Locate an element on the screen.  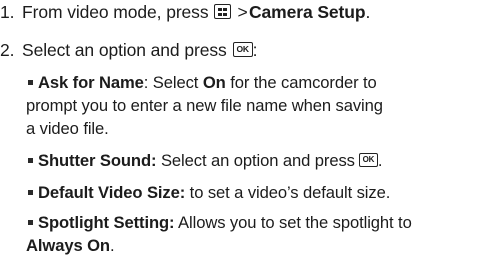
step-2: 2. Select an option and press OK: is located at coordinates (128, 50).